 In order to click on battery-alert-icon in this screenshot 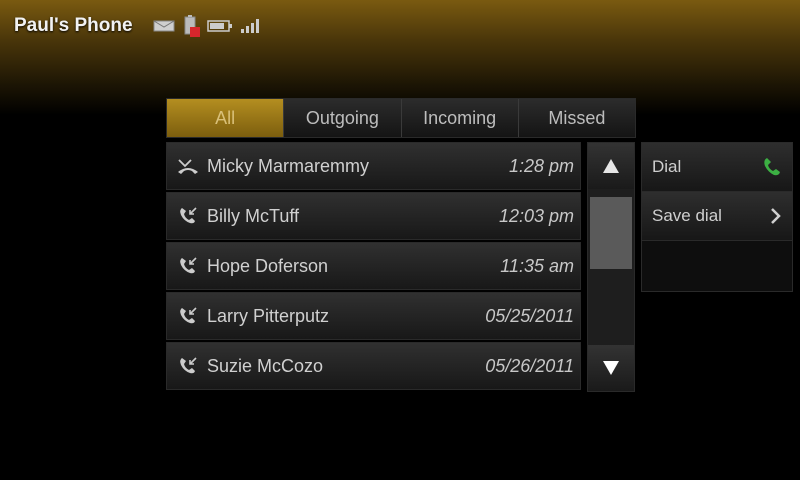, I will do `click(191, 26)`.